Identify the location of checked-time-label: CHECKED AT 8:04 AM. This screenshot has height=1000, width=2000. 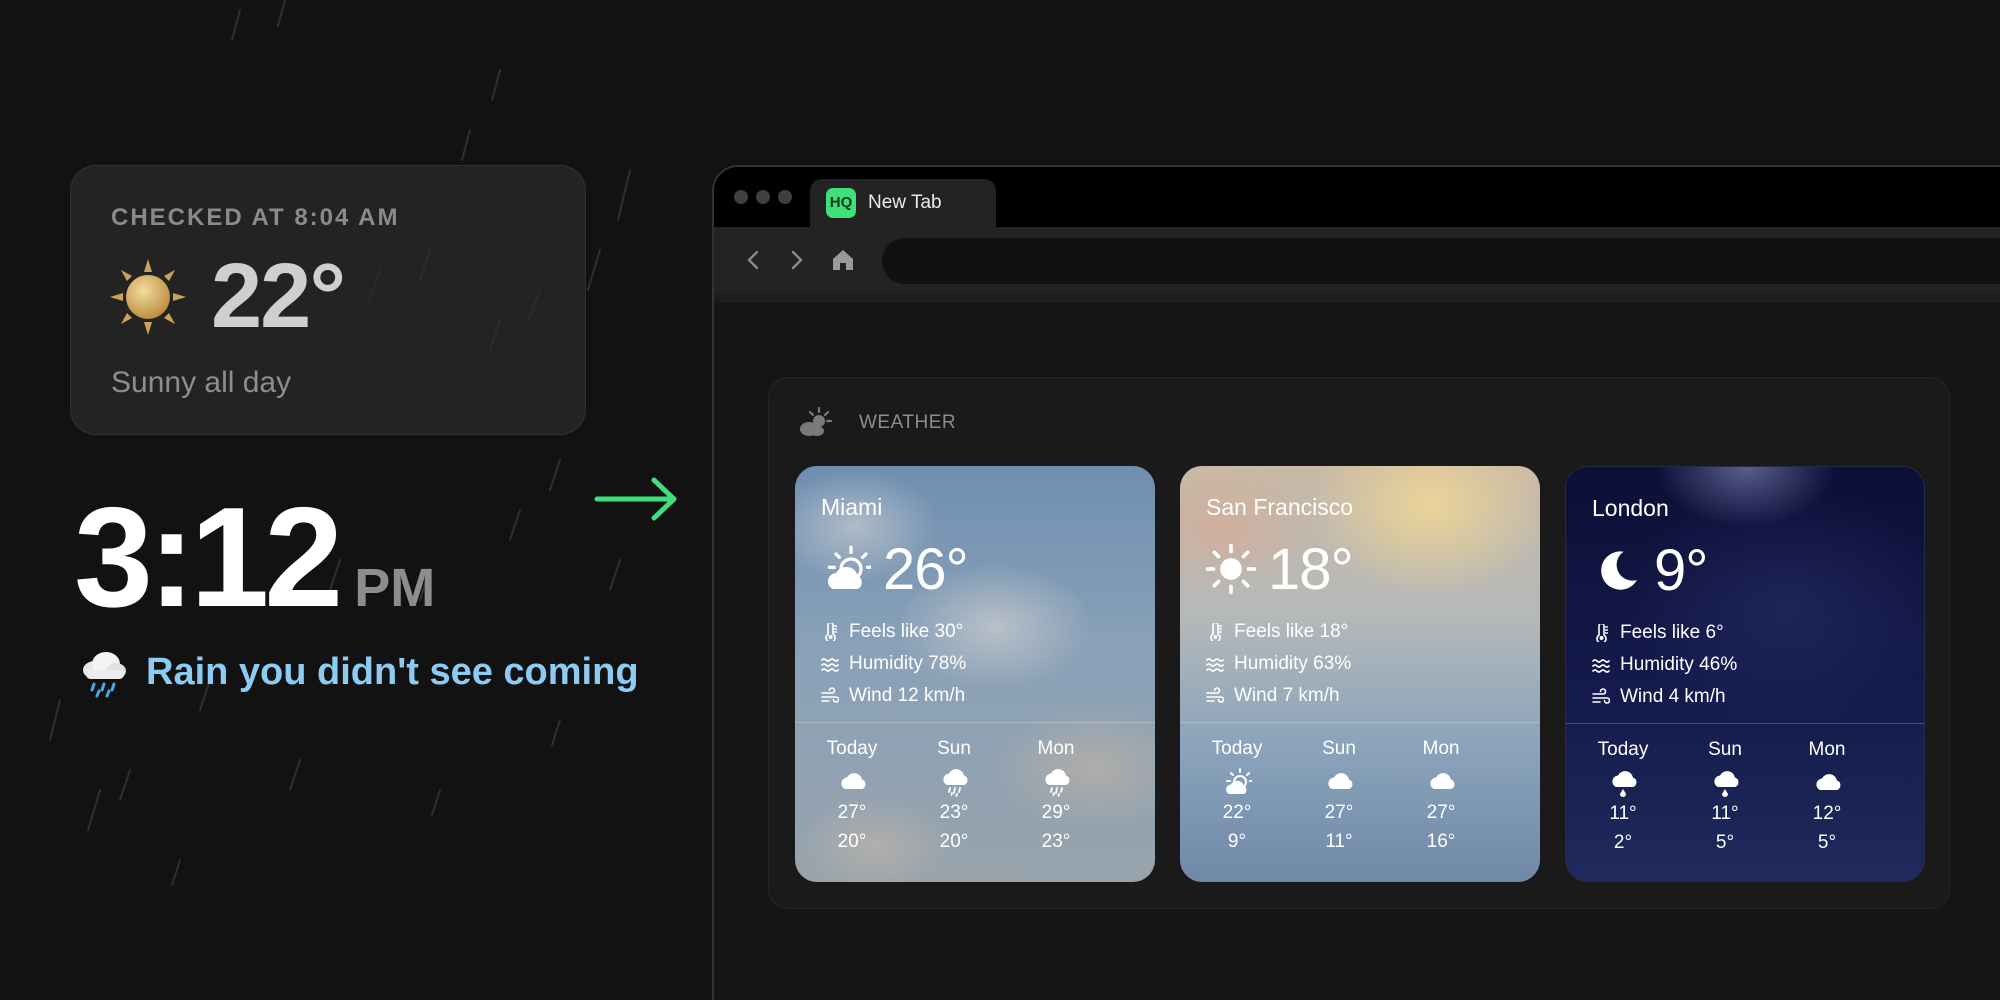
(255, 217).